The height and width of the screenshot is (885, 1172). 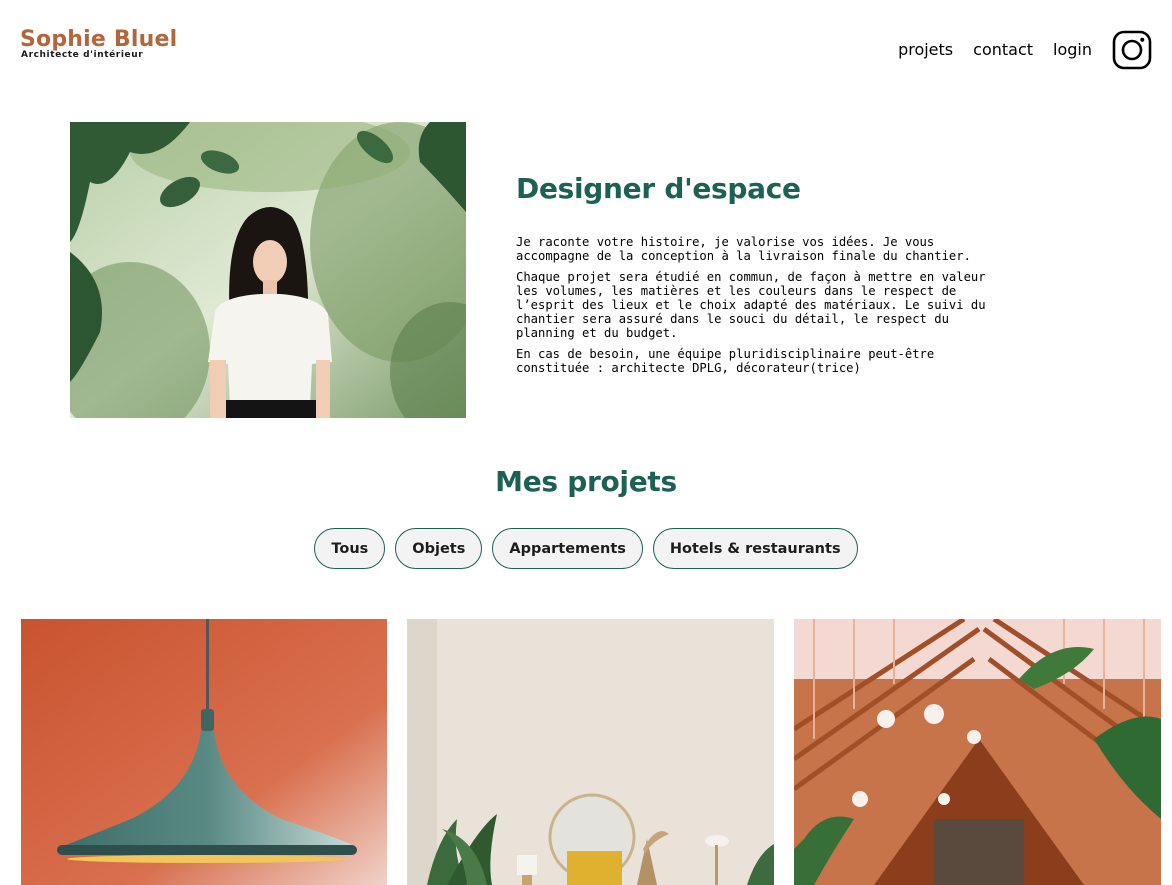 What do you see at coordinates (98, 40) in the screenshot?
I see `logo-title: Sophie Bluel` at bounding box center [98, 40].